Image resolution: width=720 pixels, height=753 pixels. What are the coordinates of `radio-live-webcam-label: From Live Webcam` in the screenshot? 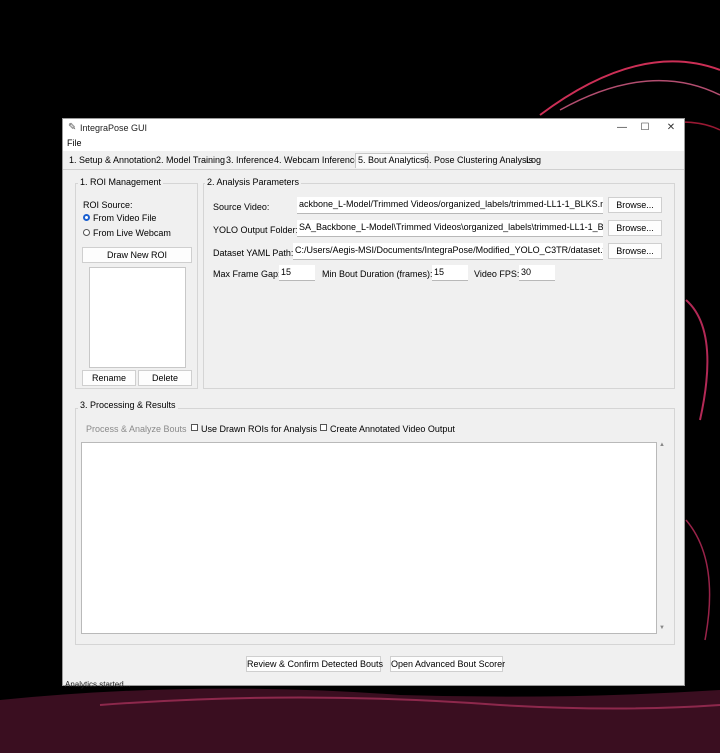 It's located at (132, 233).